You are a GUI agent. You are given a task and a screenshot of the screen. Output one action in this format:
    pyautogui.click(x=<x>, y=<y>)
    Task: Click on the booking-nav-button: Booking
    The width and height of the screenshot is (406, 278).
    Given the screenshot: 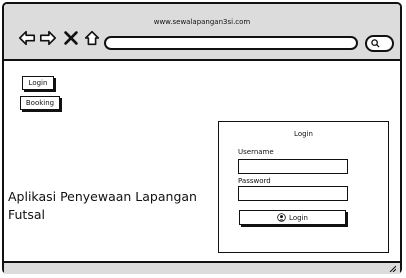 What is the action you would take?
    pyautogui.click(x=40, y=103)
    